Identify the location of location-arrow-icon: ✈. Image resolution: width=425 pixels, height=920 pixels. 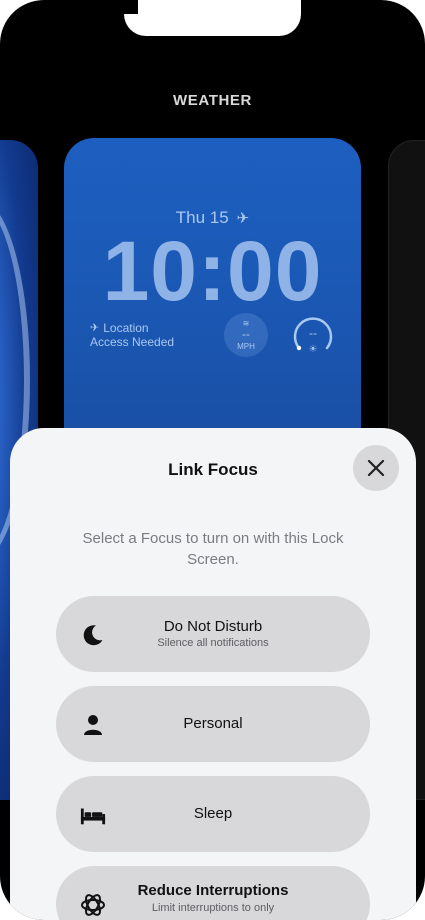
(95, 328).